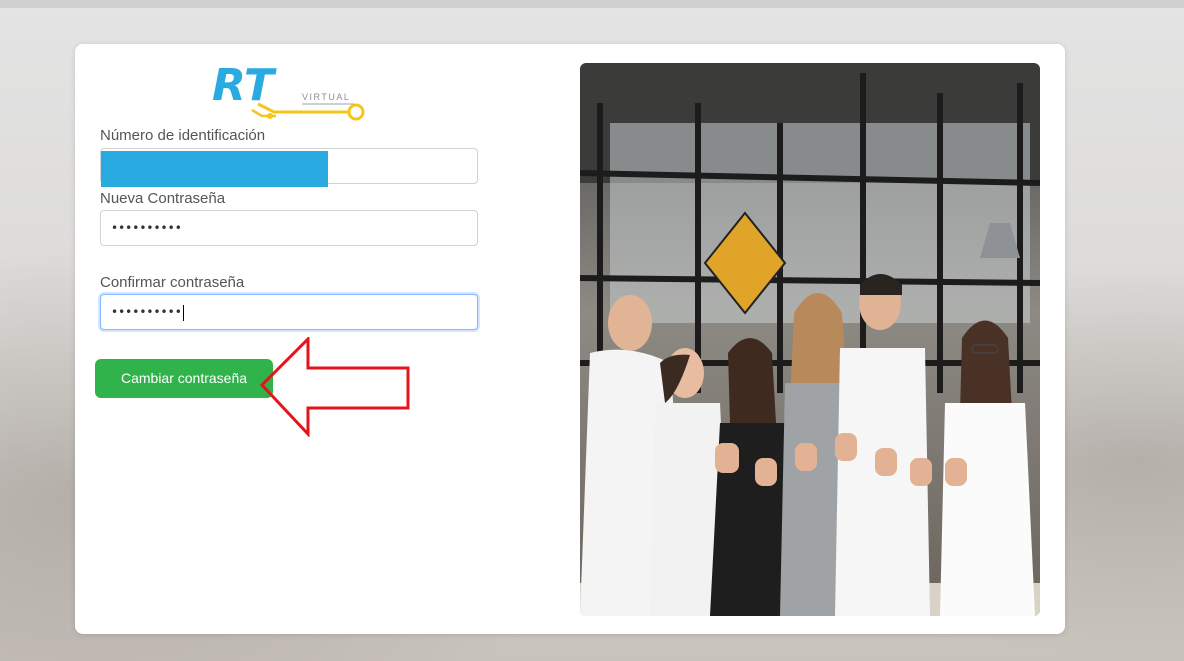 This screenshot has width=1184, height=661. I want to click on new-password-value: ••••••••••, so click(146, 228).